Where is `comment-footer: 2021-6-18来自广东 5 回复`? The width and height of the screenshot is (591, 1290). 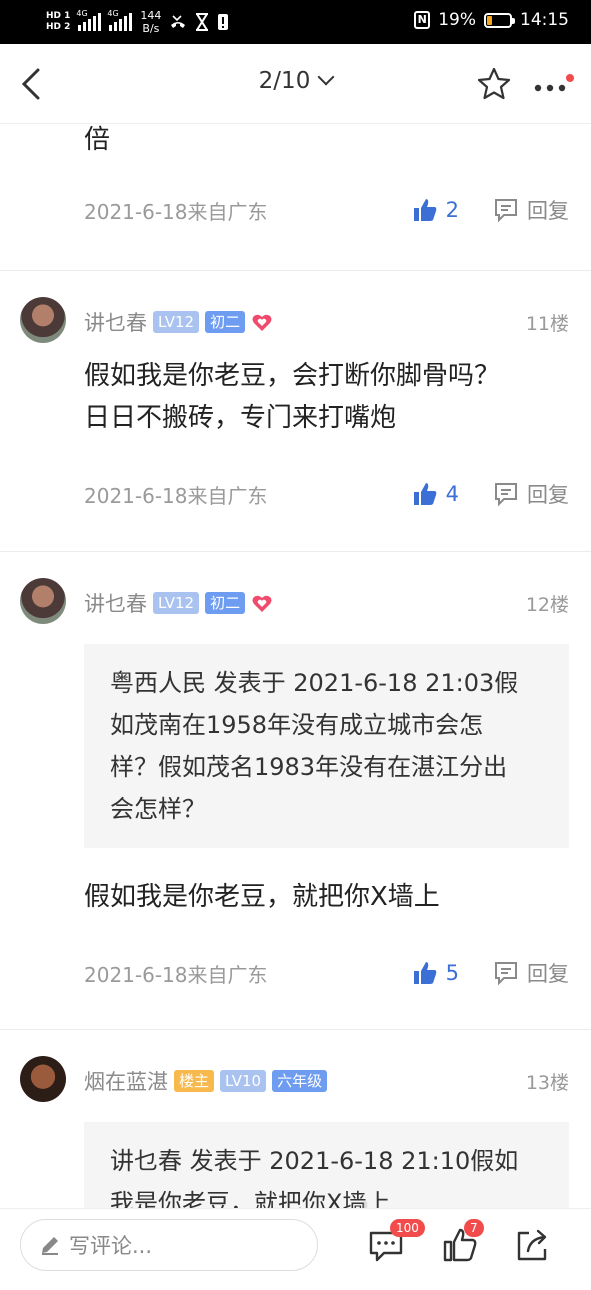
comment-footer: 2021-6-18来自广东 5 回复 is located at coordinates (326, 973).